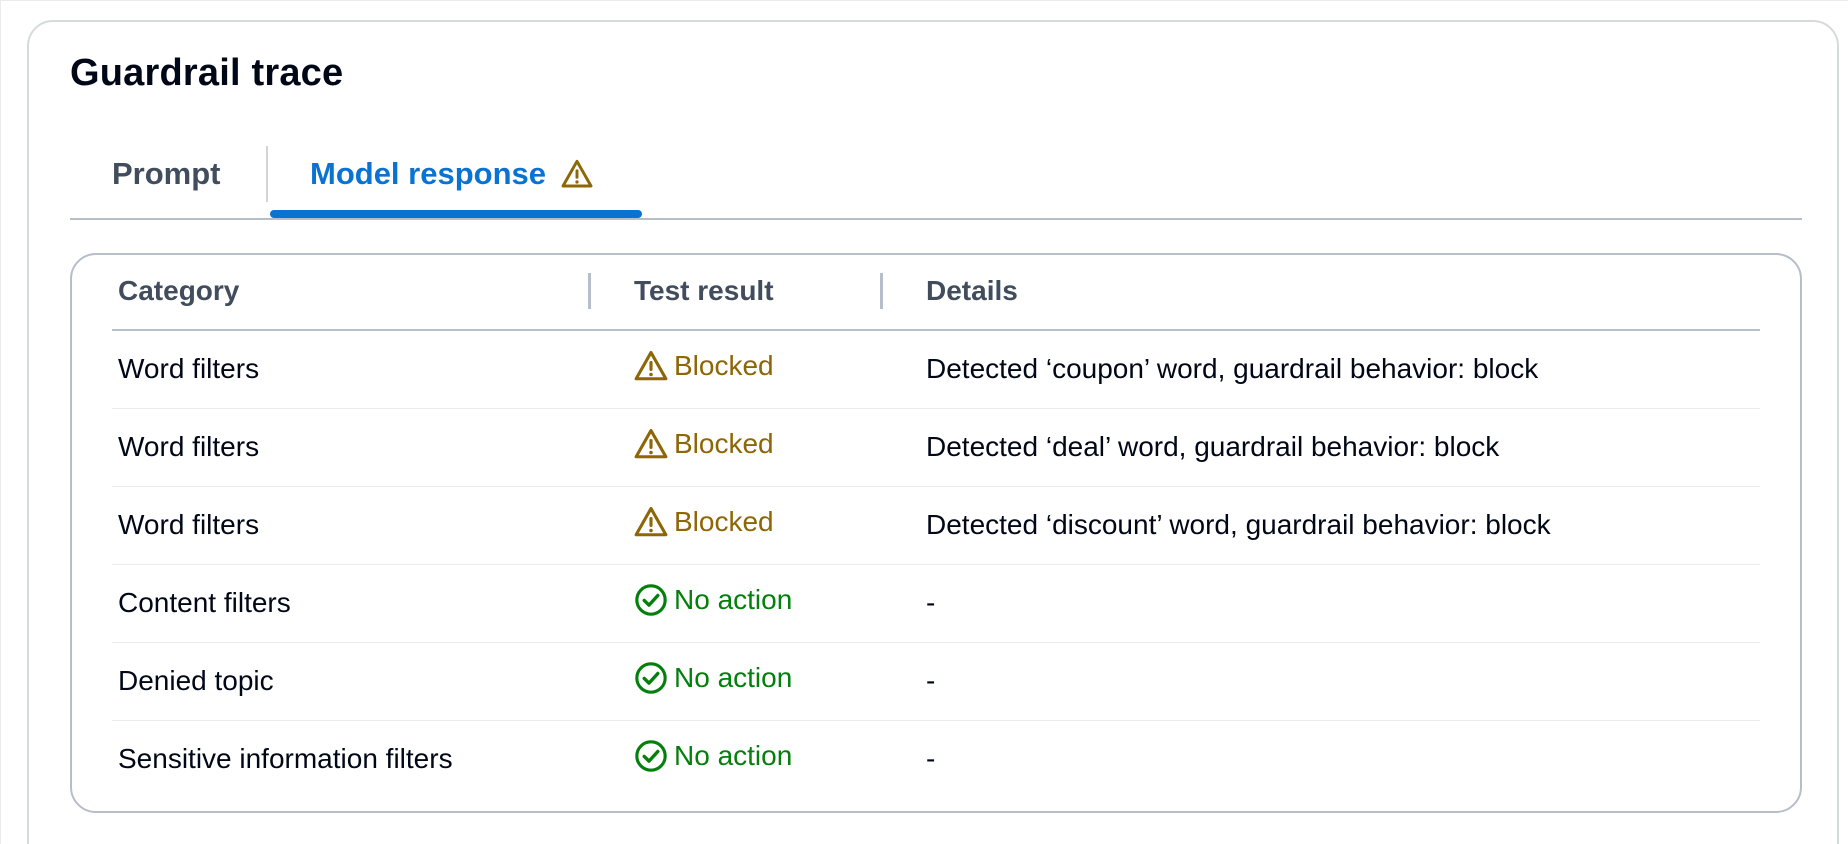 This screenshot has width=1848, height=844. I want to click on column-header-details: Details, so click(972, 290).